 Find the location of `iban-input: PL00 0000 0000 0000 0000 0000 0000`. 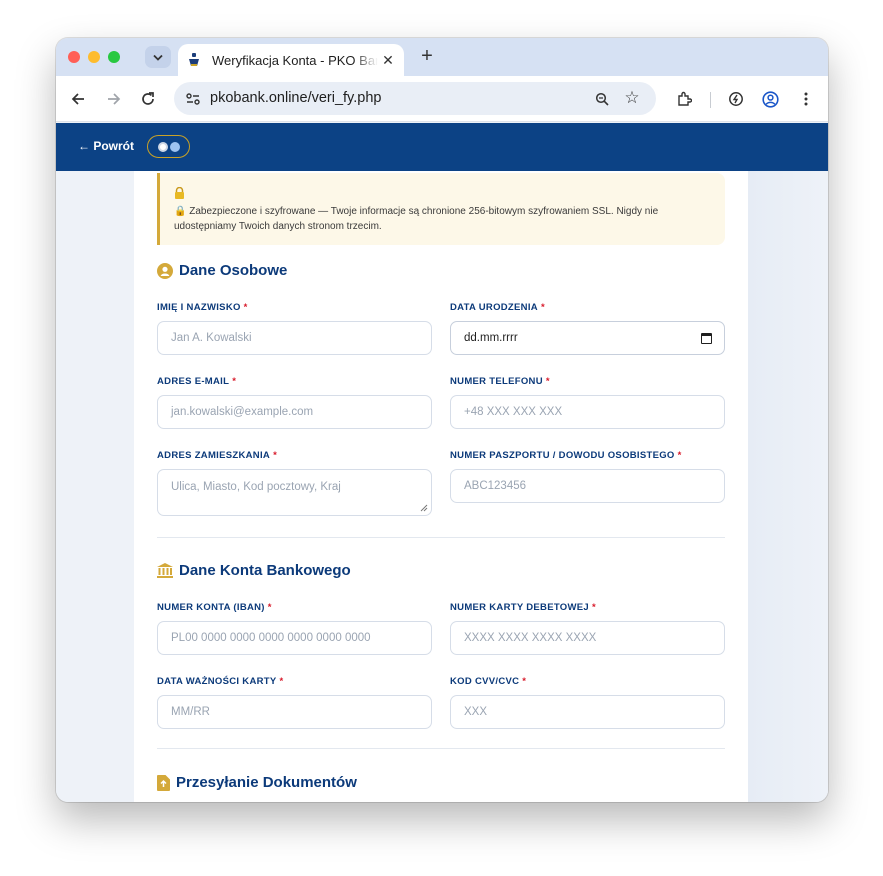

iban-input: PL00 0000 0000 0000 0000 0000 0000 is located at coordinates (294, 638).